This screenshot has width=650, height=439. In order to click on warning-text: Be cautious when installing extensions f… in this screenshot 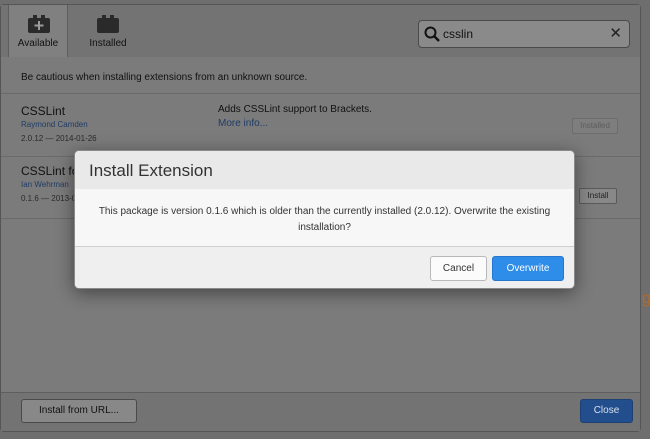, I will do `click(164, 77)`.